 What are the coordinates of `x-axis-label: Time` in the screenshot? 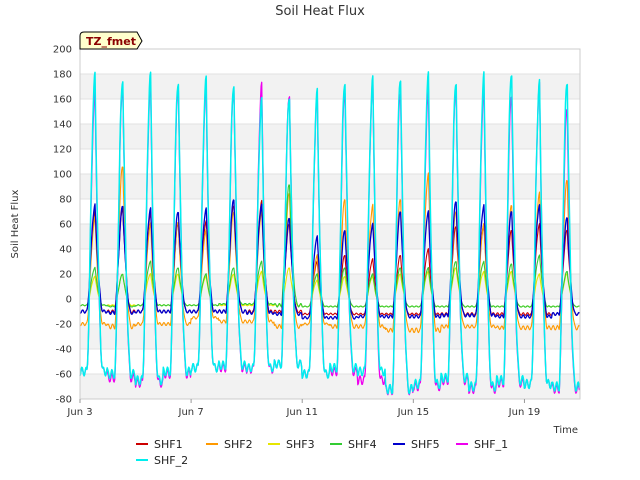 It's located at (565, 430).